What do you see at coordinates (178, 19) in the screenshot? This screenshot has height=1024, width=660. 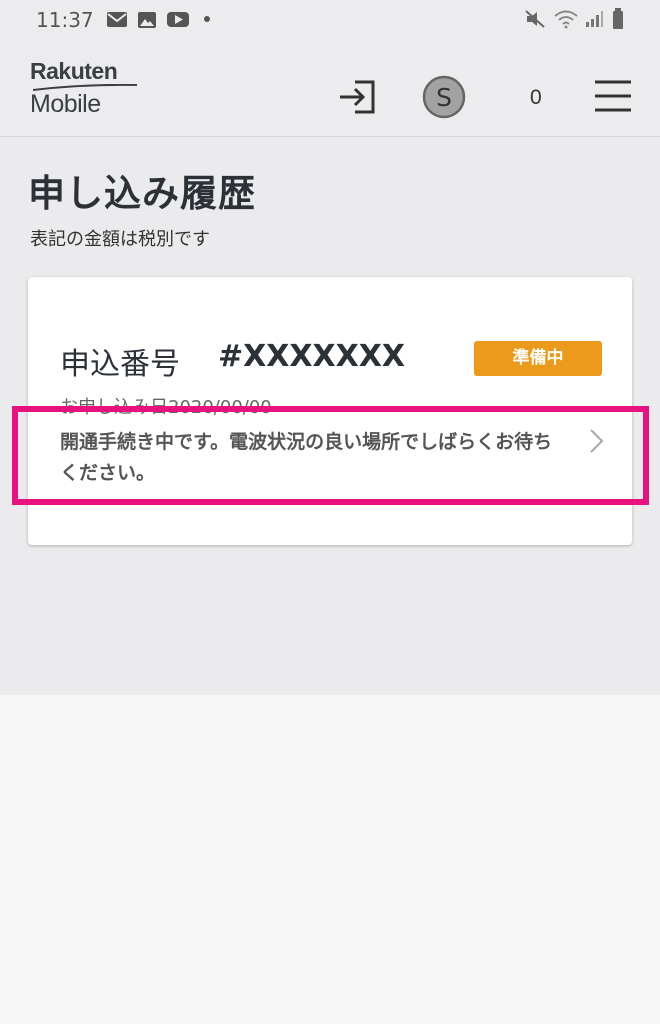 I see `youtube-icon` at bounding box center [178, 19].